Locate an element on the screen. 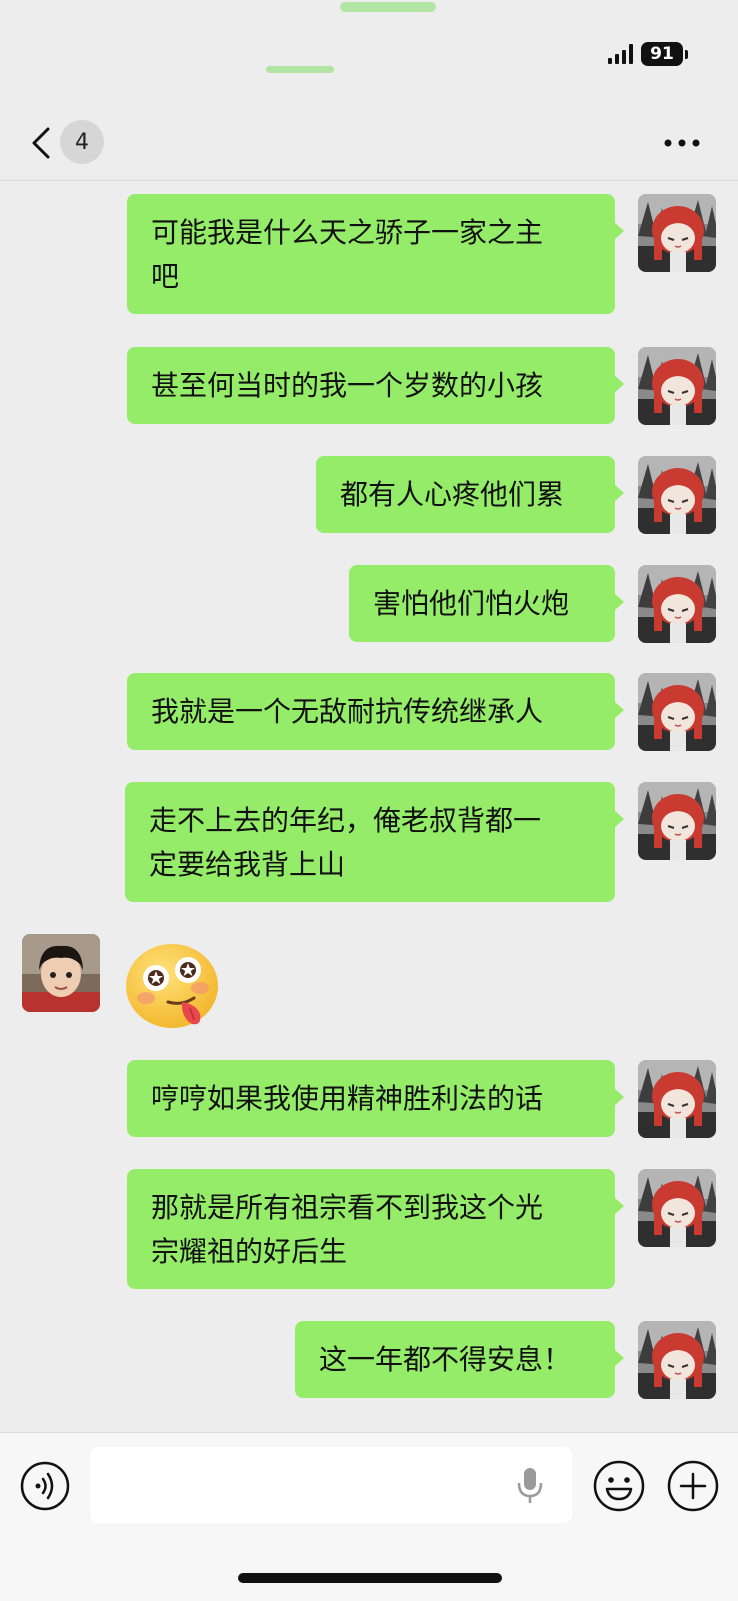  message-bubble: 甚至何当时的我一个岁数的小孩 is located at coordinates (375, 385).